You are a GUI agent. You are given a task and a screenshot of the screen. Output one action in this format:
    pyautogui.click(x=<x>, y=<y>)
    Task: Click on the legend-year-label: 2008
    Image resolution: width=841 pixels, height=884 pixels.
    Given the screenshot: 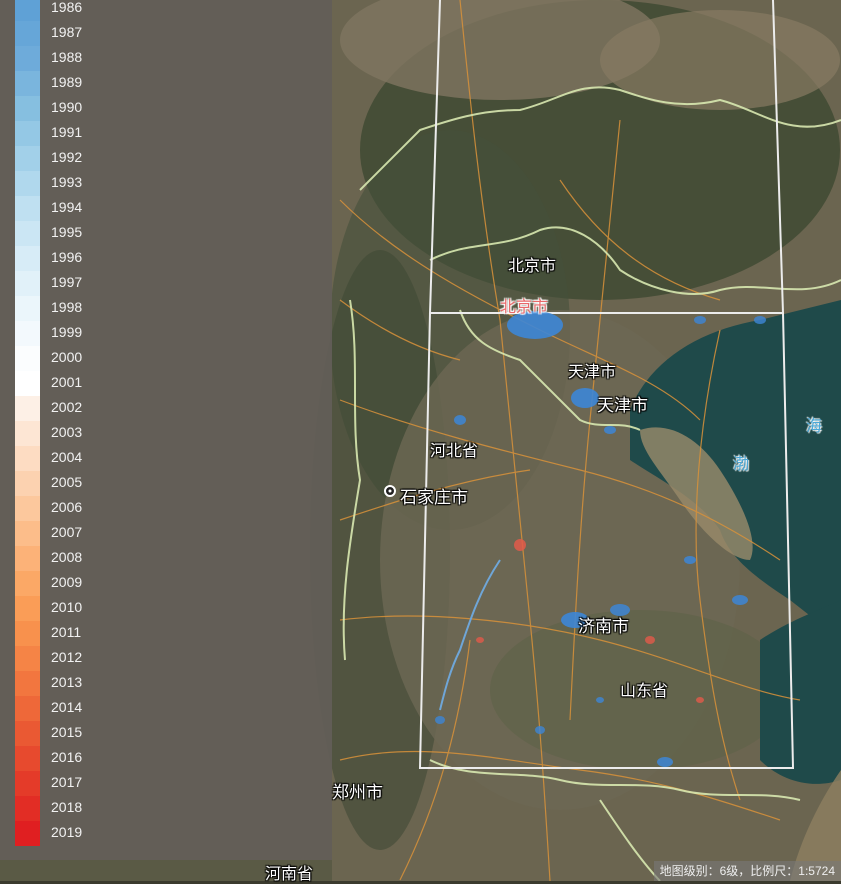 What is the action you would take?
    pyautogui.click(x=67, y=557)
    